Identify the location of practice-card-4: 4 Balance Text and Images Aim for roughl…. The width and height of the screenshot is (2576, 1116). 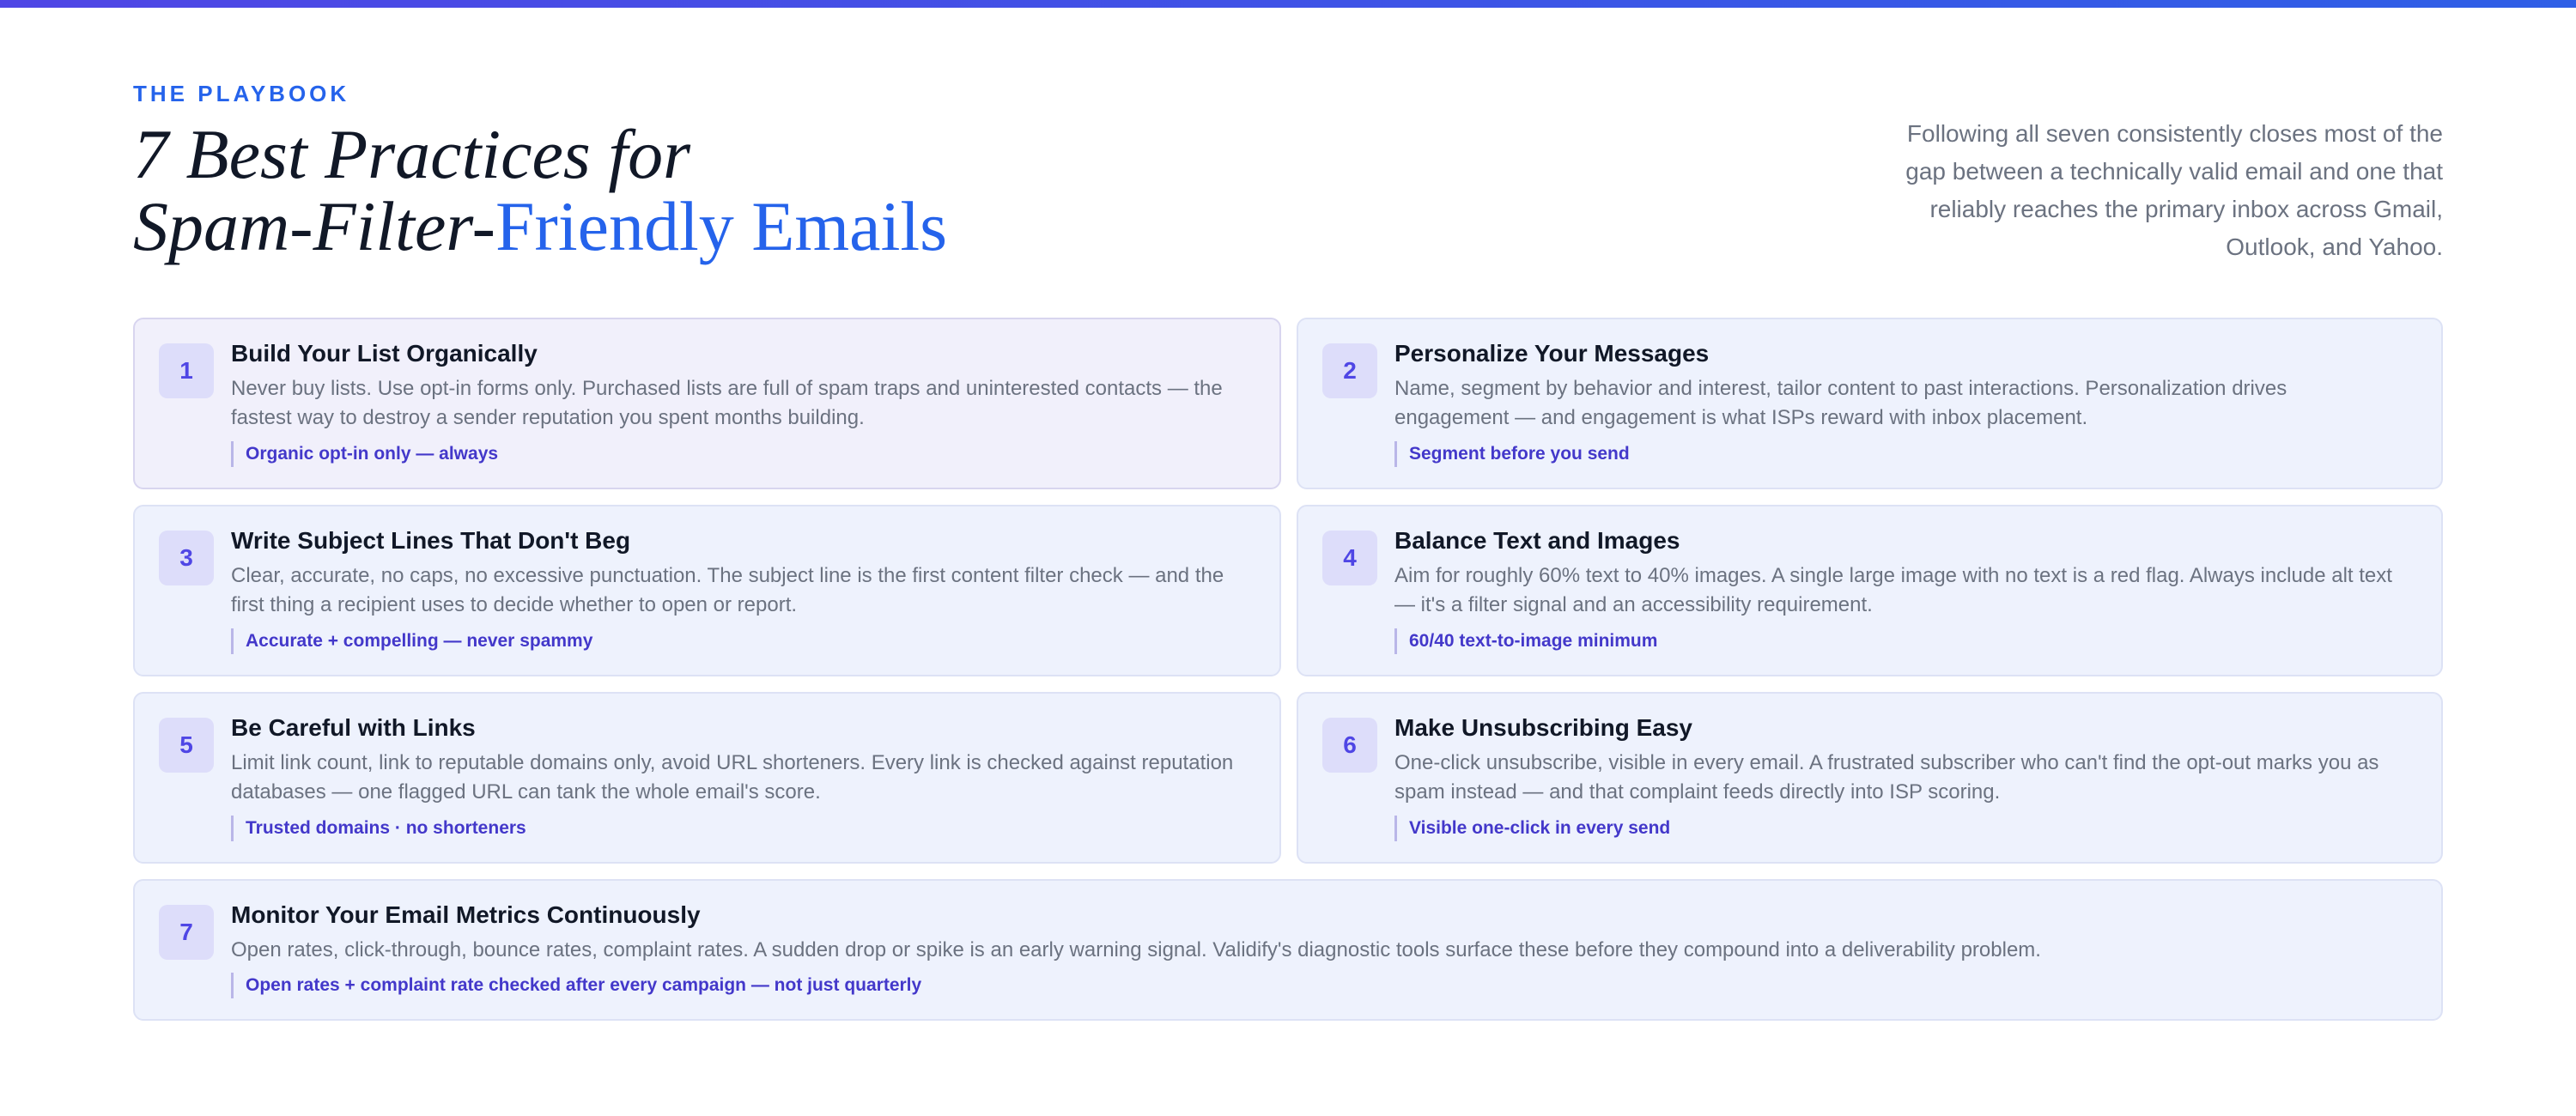
(1870, 590).